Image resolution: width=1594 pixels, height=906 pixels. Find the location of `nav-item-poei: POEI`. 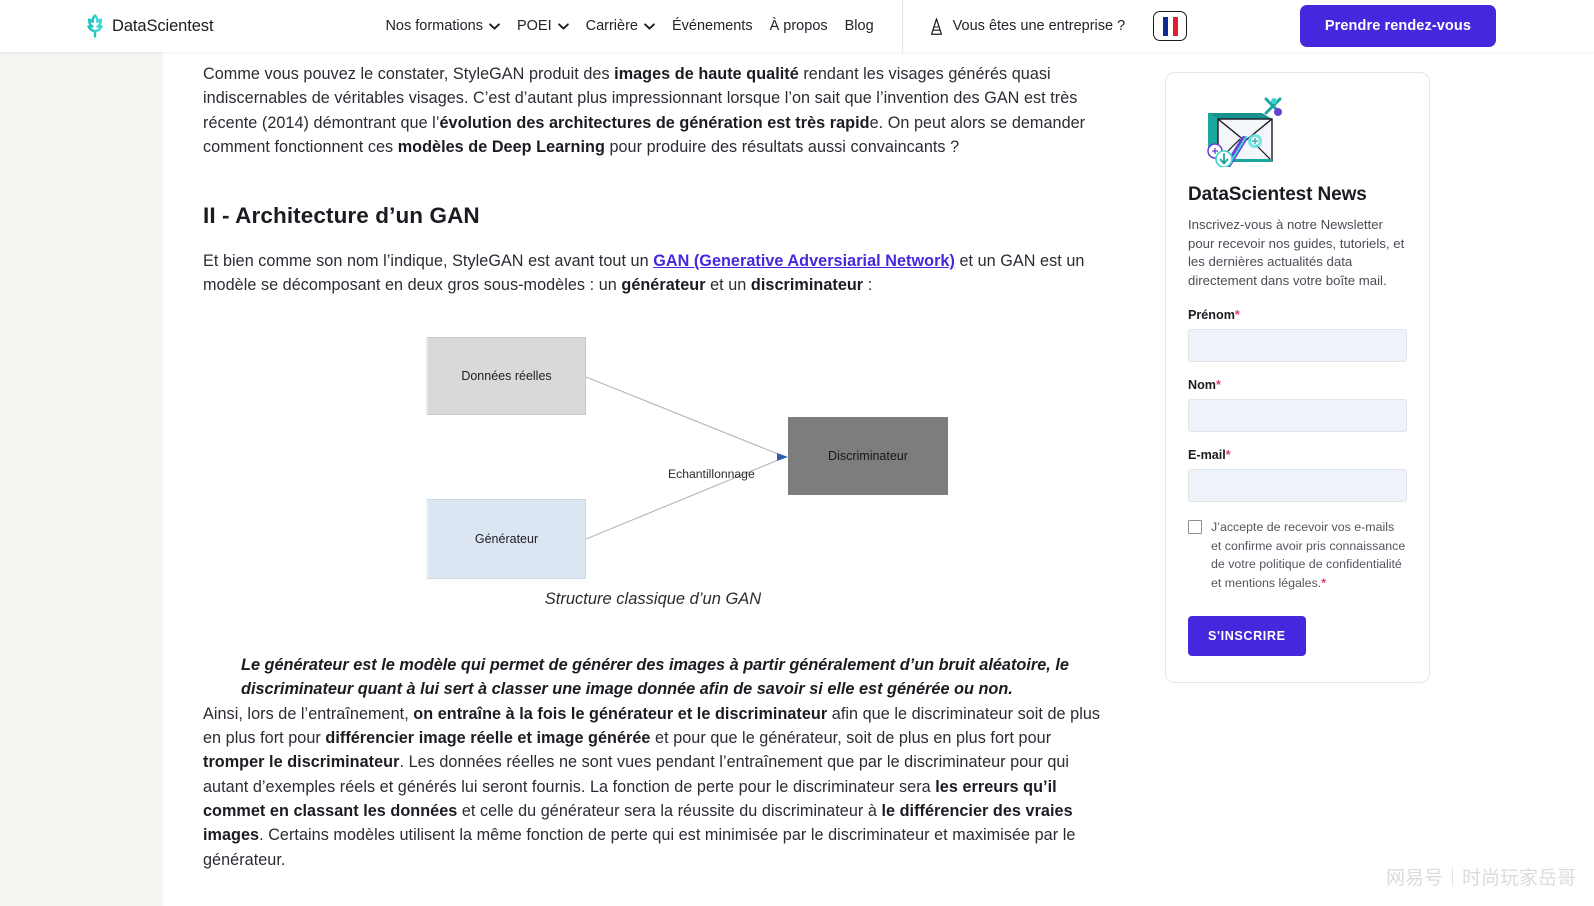

nav-item-poei: POEI is located at coordinates (543, 26).